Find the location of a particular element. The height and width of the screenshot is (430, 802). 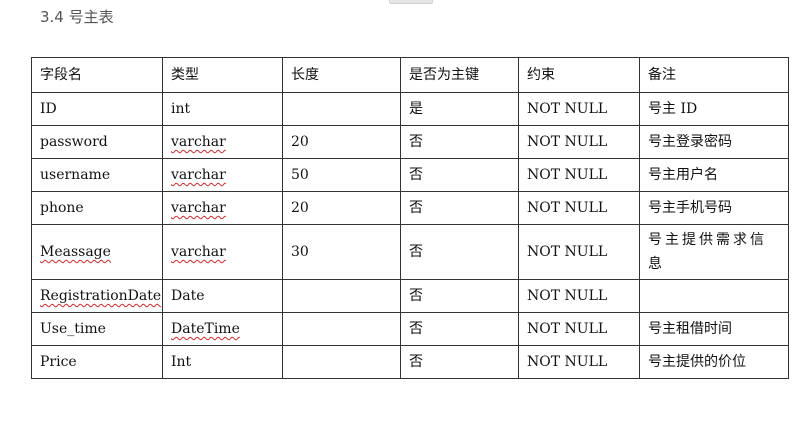

table-row: Use_time DateTime 否 NOT NULL 号主租借时间 is located at coordinates (410, 329).